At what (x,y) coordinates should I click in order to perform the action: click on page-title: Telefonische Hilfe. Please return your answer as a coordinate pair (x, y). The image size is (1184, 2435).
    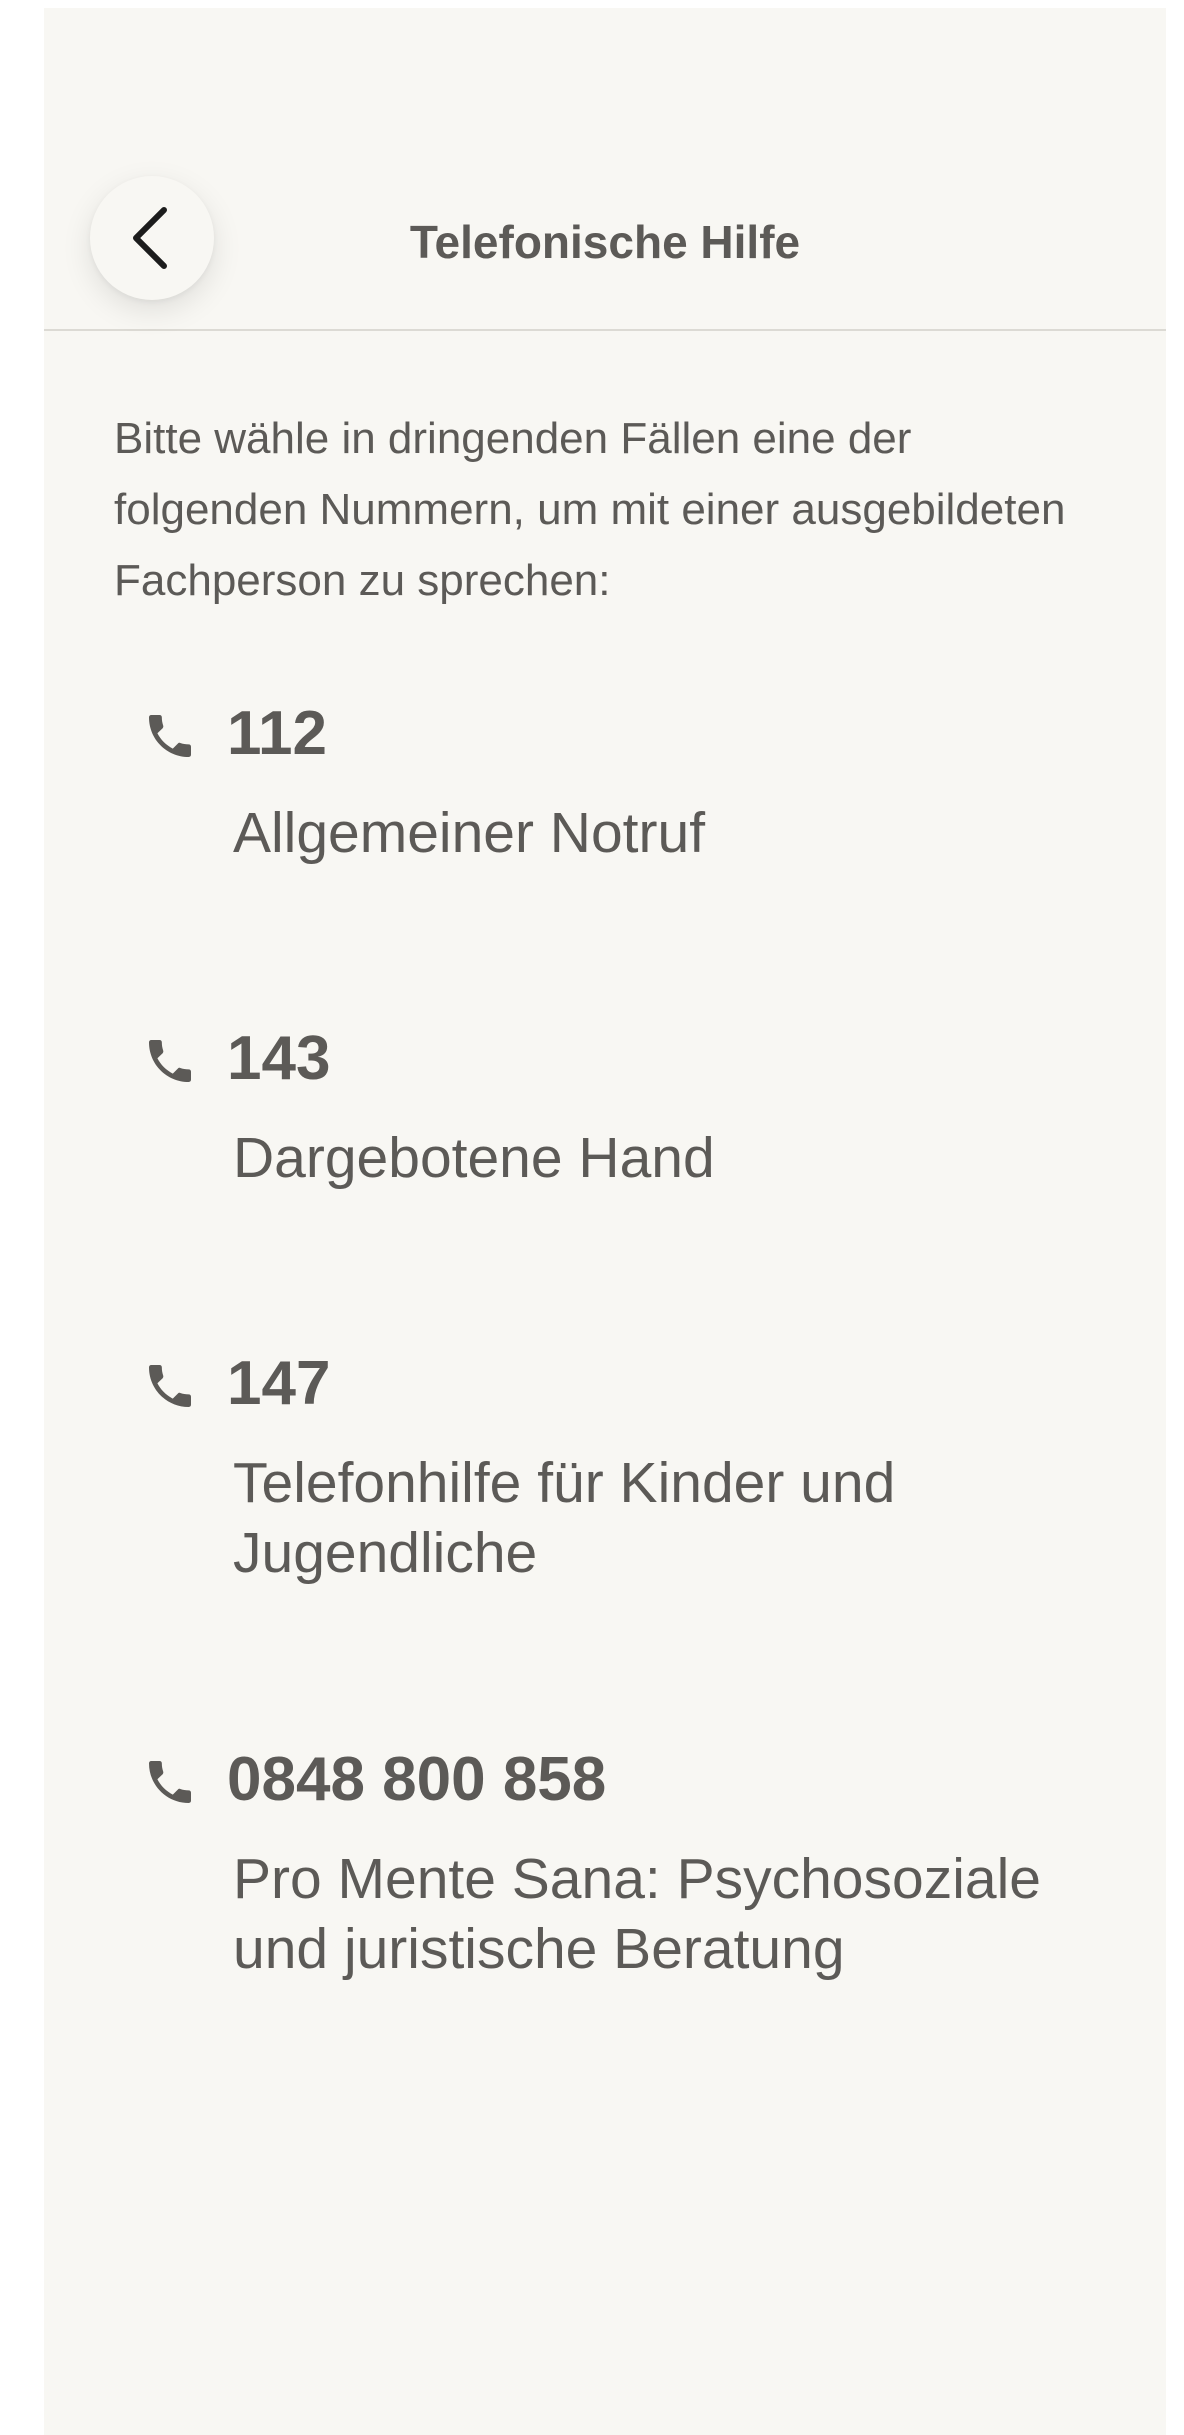
    Looking at the image, I should click on (605, 242).